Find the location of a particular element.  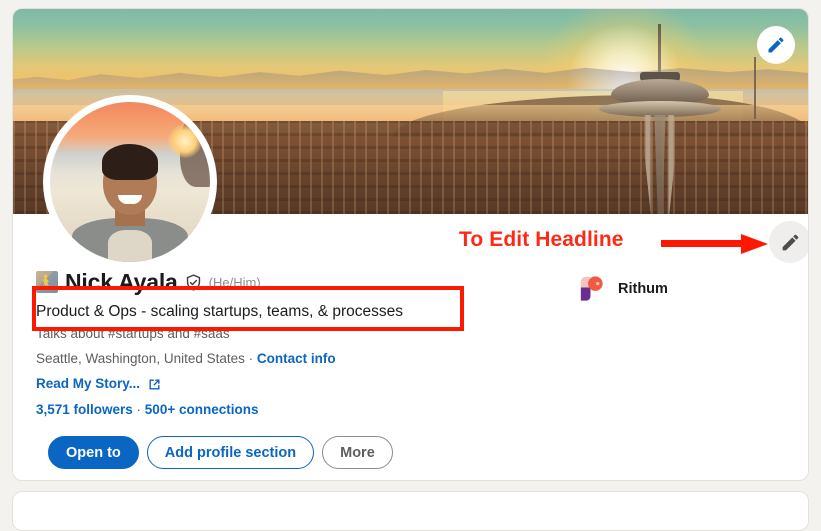

edit-headline-annotation-label: To Edit Headline is located at coordinates (541, 239).